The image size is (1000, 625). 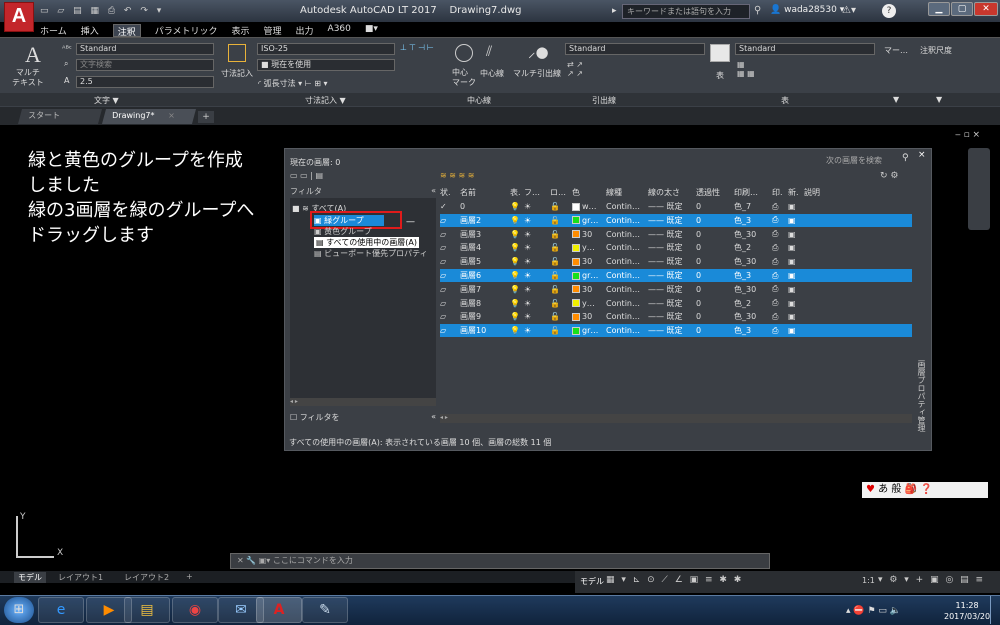 I want to click on tab-layout1: レイアウト1, so click(x=80, y=577).